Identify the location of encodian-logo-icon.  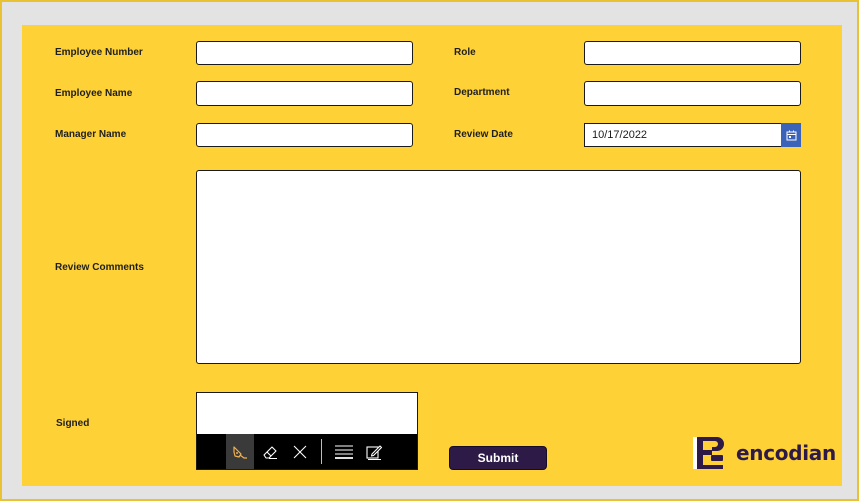
(708, 453).